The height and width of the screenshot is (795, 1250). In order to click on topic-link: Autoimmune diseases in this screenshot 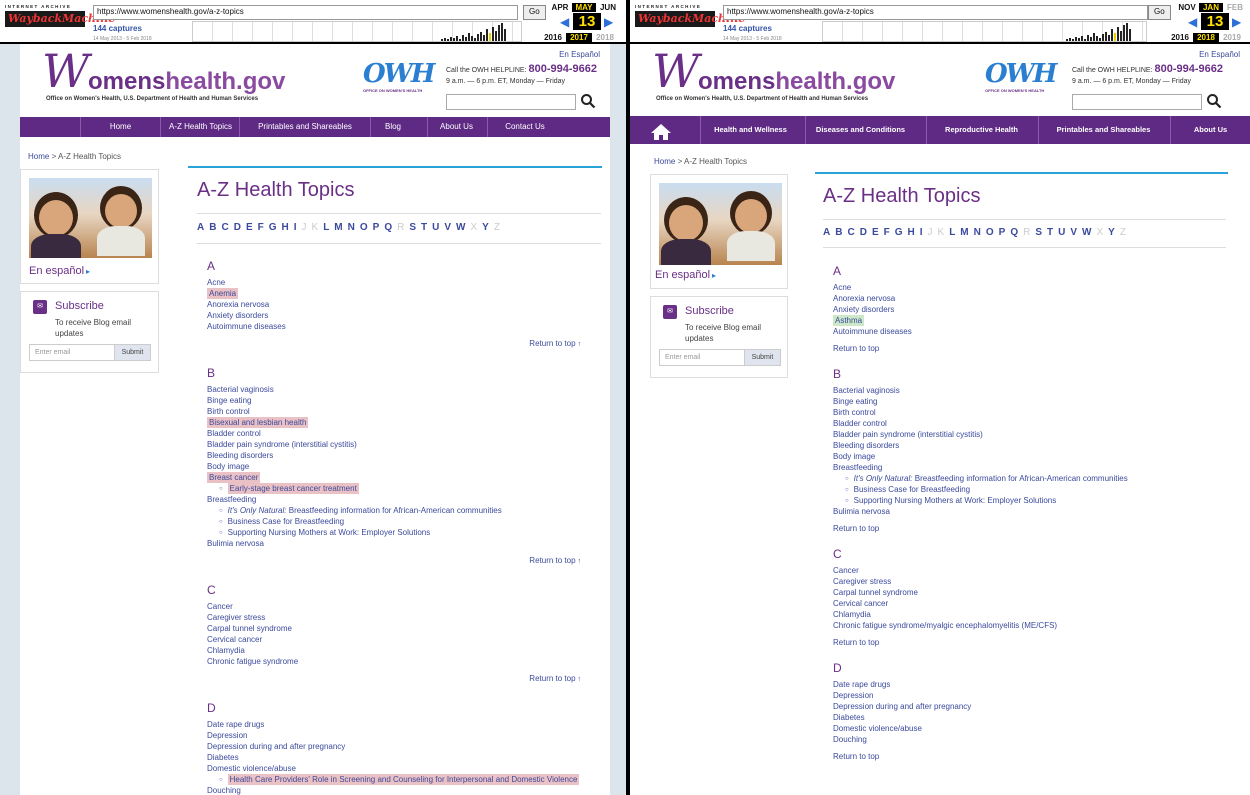, I will do `click(394, 326)`.